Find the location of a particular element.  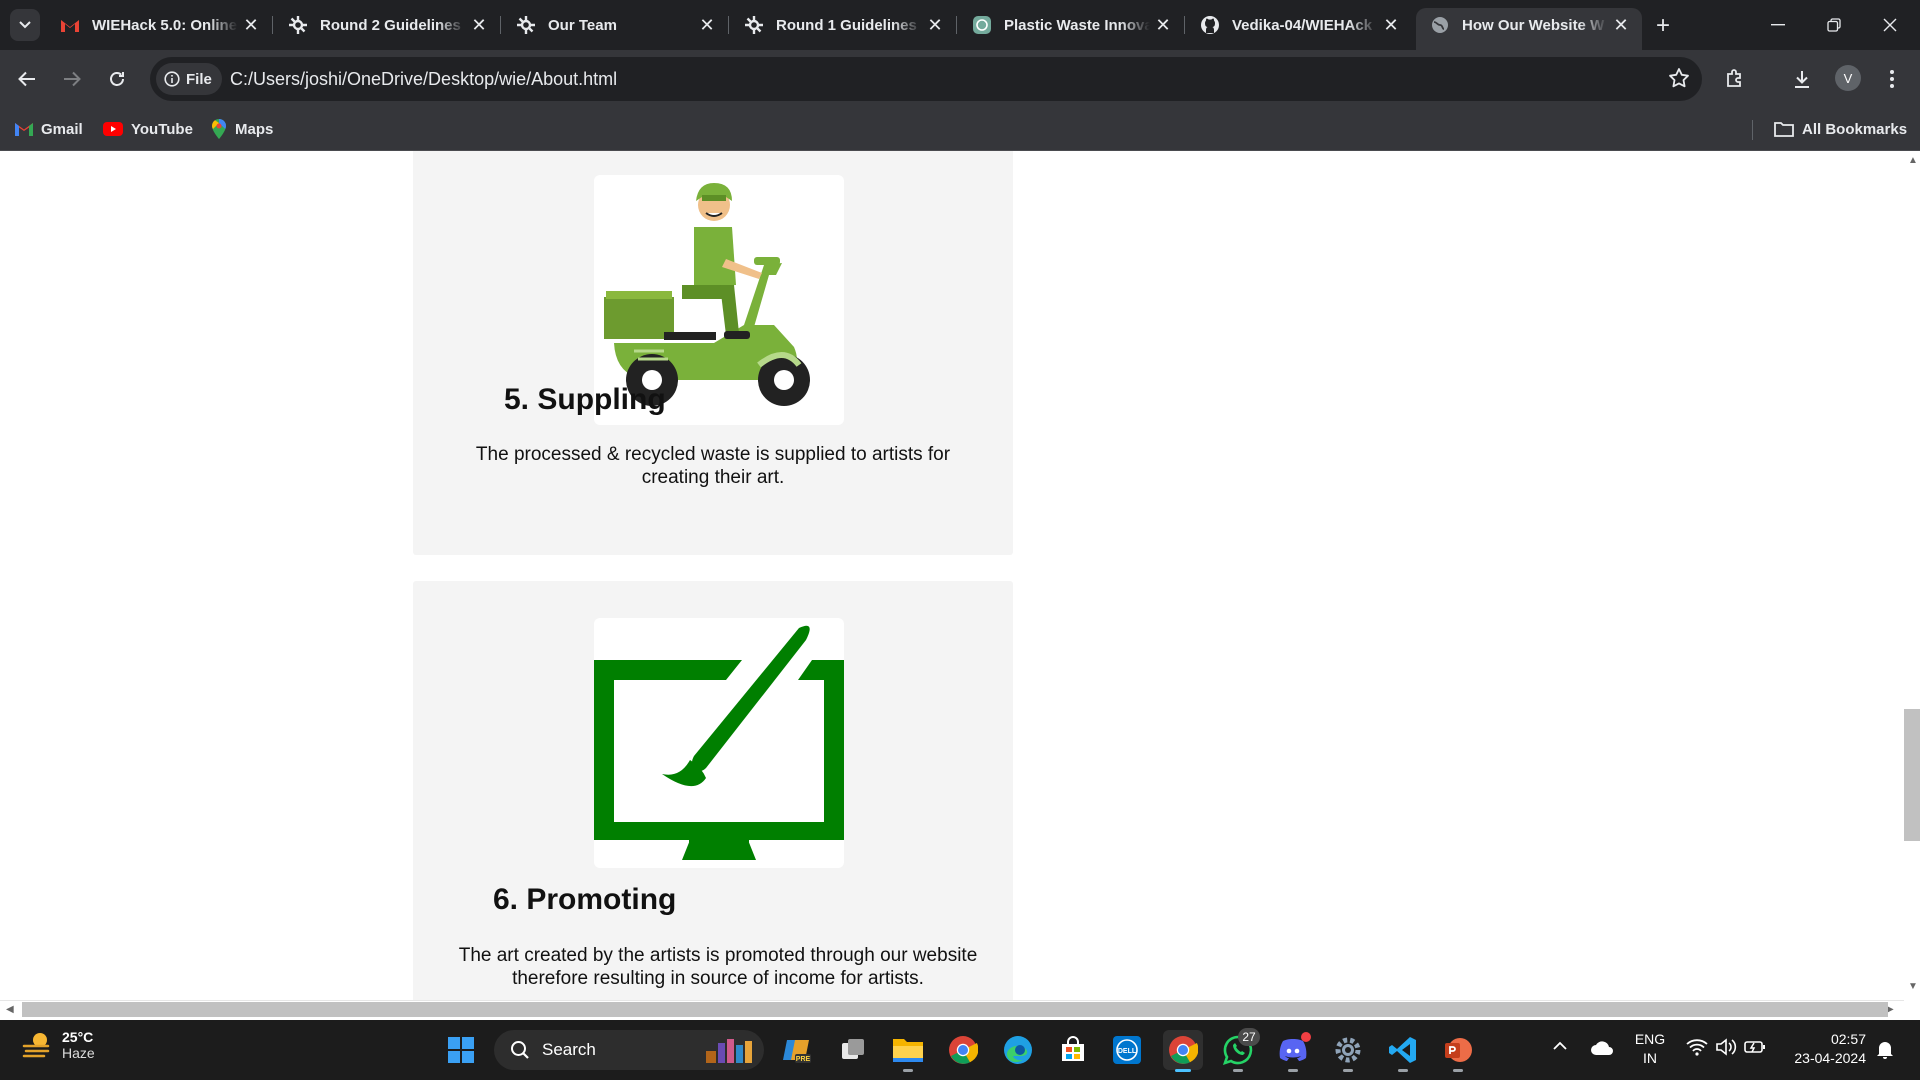

menu-button is located at coordinates (1892, 79).